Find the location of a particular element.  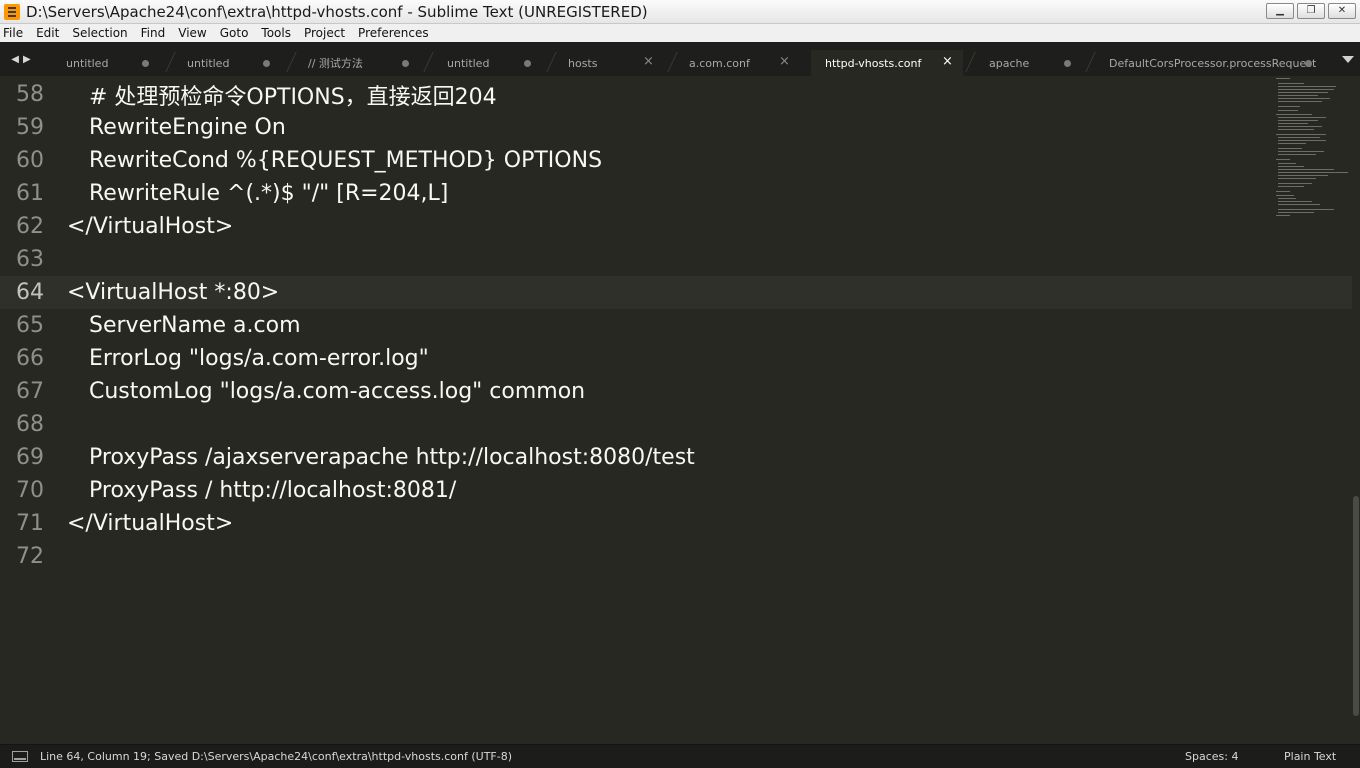

code-line: 62 </VirtualHost> is located at coordinates (676, 226).